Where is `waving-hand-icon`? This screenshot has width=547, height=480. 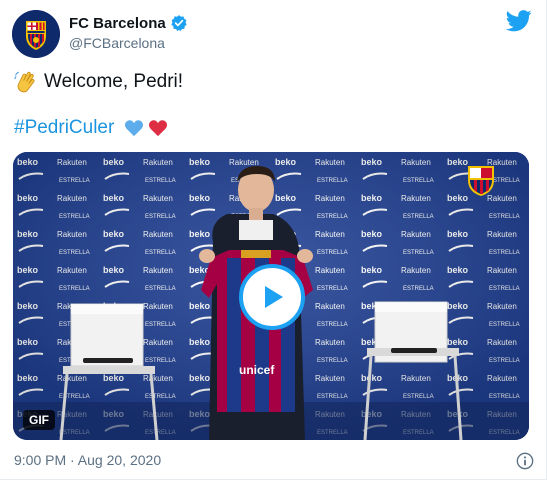
waving-hand-icon is located at coordinates (24, 82).